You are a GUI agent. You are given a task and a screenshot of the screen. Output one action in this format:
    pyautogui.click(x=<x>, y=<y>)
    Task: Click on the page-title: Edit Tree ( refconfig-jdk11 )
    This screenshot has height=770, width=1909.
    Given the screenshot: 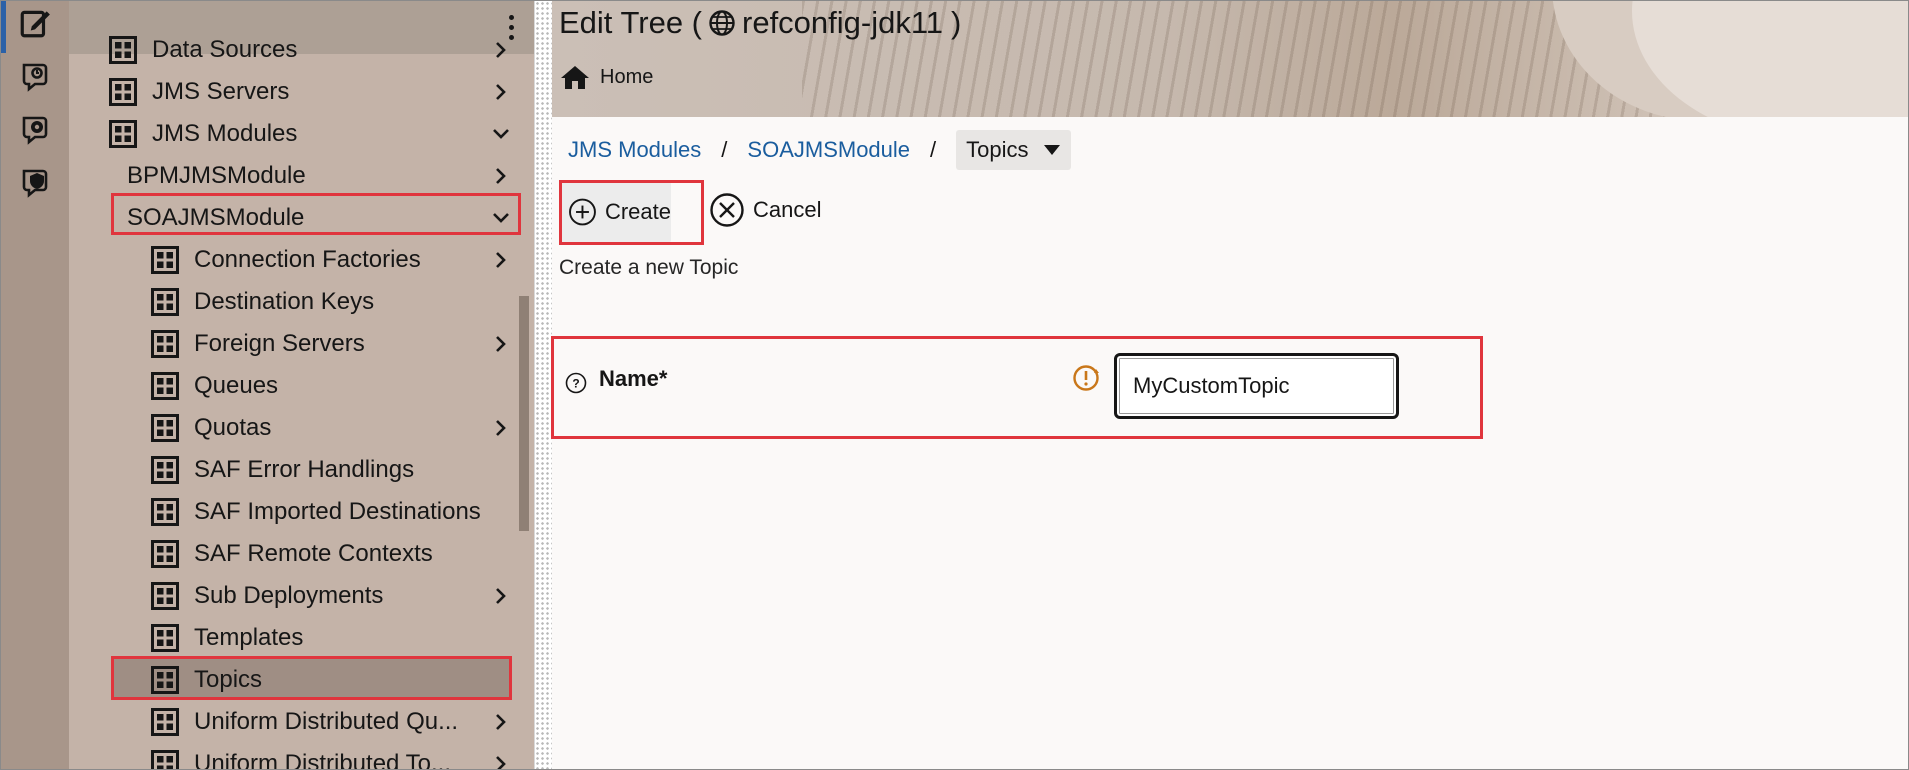 What is the action you would take?
    pyautogui.click(x=760, y=23)
    